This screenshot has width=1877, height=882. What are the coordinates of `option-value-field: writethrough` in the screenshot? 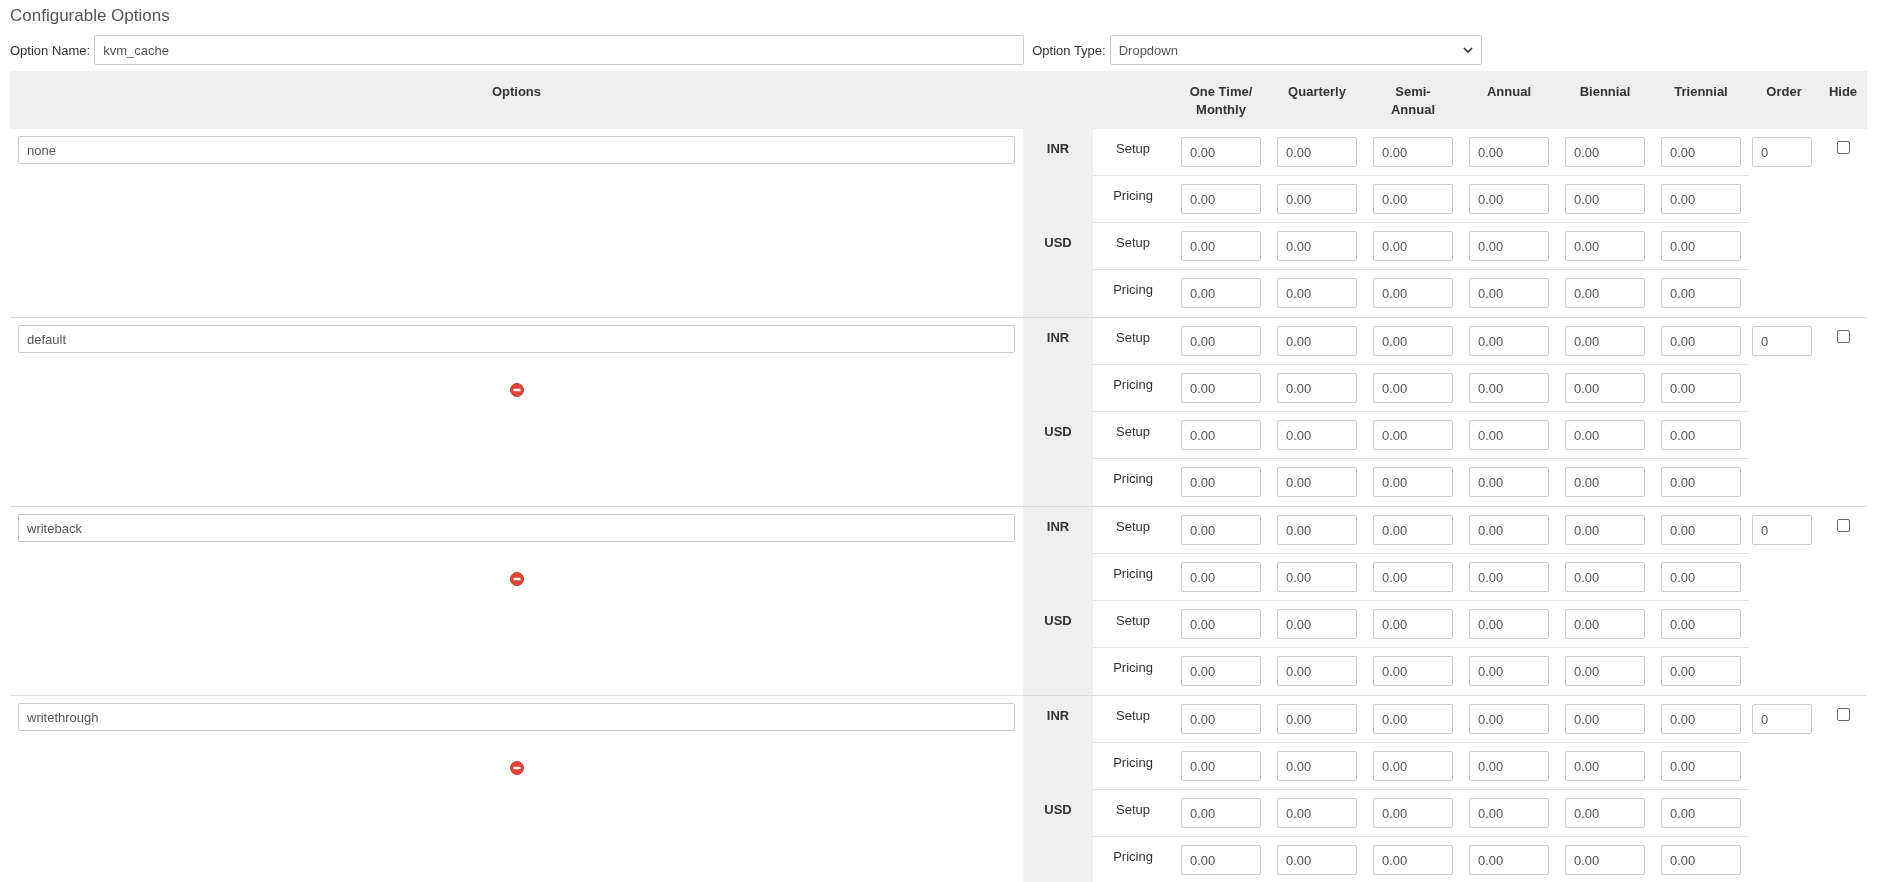 It's located at (516, 717).